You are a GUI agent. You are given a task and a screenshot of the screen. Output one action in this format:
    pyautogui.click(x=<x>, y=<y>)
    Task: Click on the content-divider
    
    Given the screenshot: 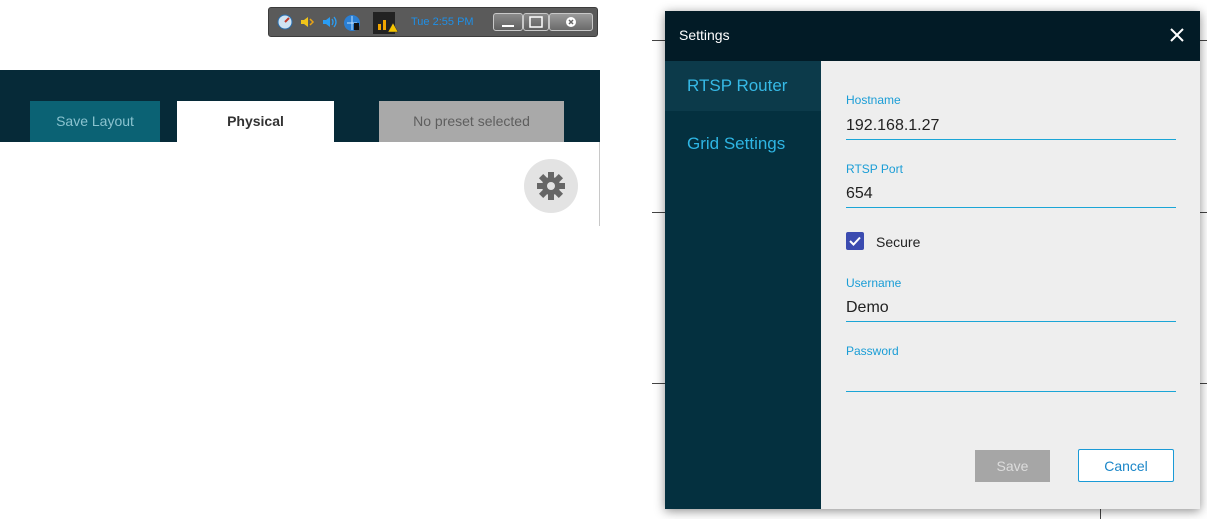 What is the action you would take?
    pyautogui.click(x=599, y=184)
    